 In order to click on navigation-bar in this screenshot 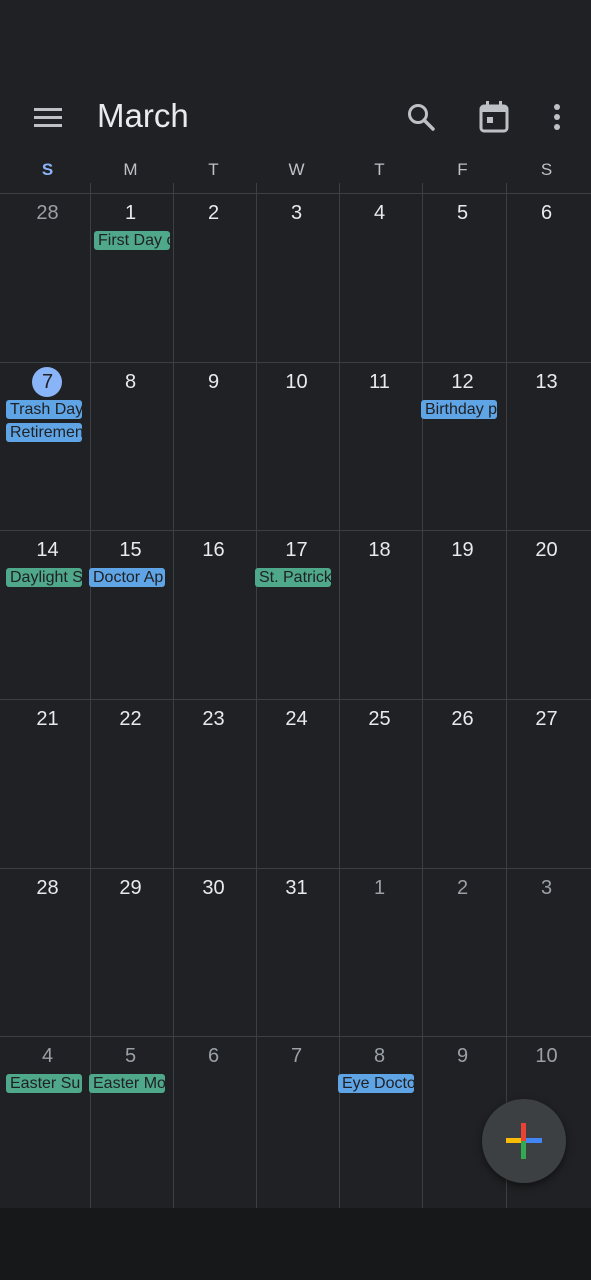, I will do `click(295, 1244)`.